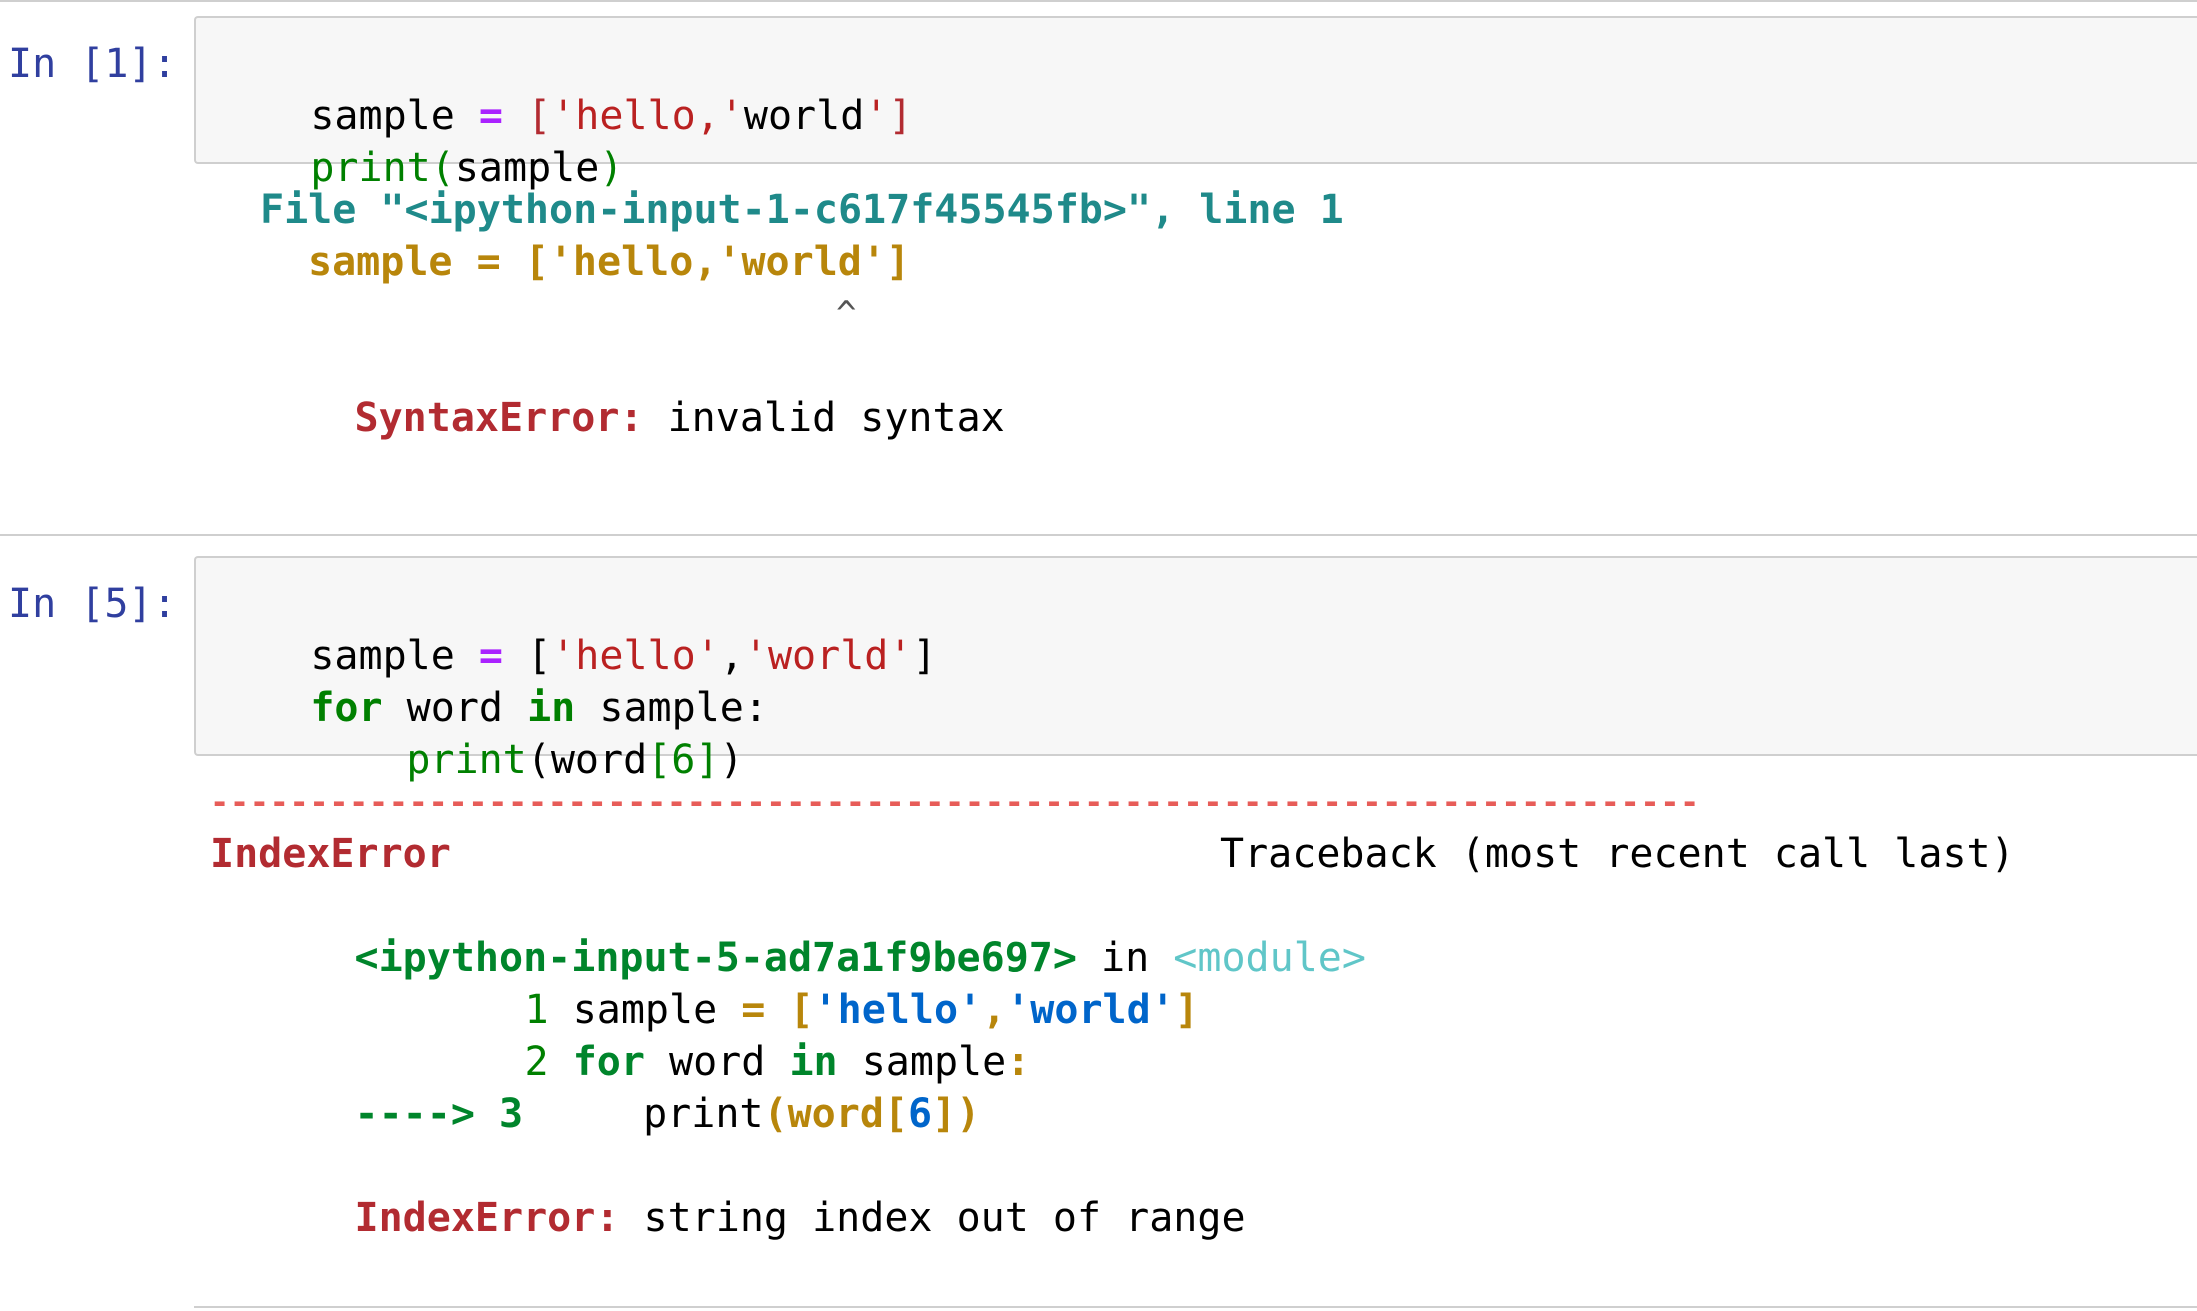 This screenshot has height=1311, width=2197. I want to click on bottom-separator, so click(1195, 1307).